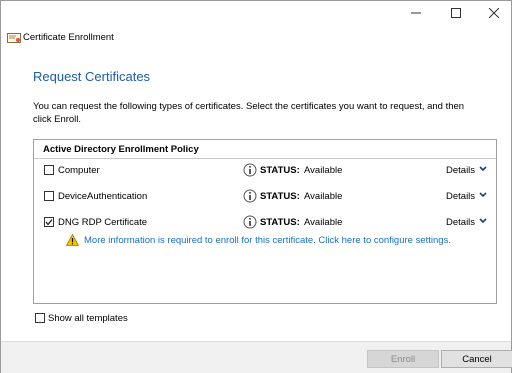  I want to click on close-icon, so click(494, 13).